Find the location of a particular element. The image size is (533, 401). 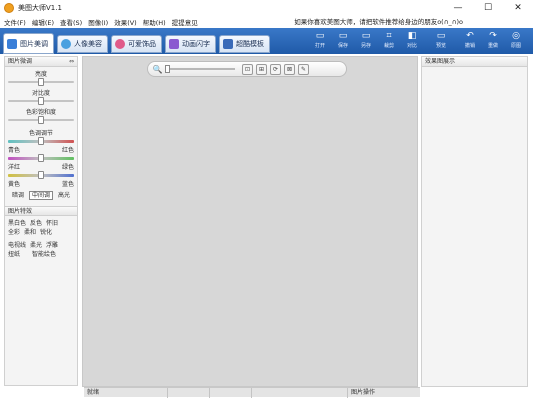

effect-nostalgic: 怀旧 is located at coordinates (52, 223).